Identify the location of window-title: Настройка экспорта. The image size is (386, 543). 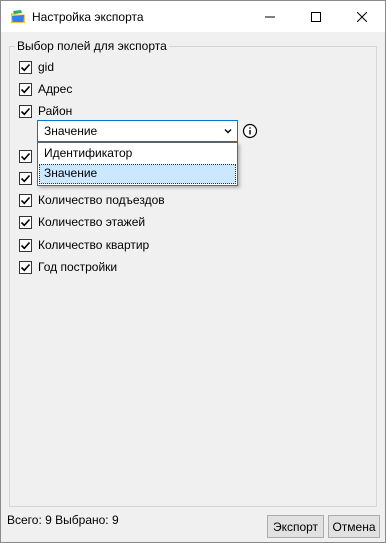
(88, 17).